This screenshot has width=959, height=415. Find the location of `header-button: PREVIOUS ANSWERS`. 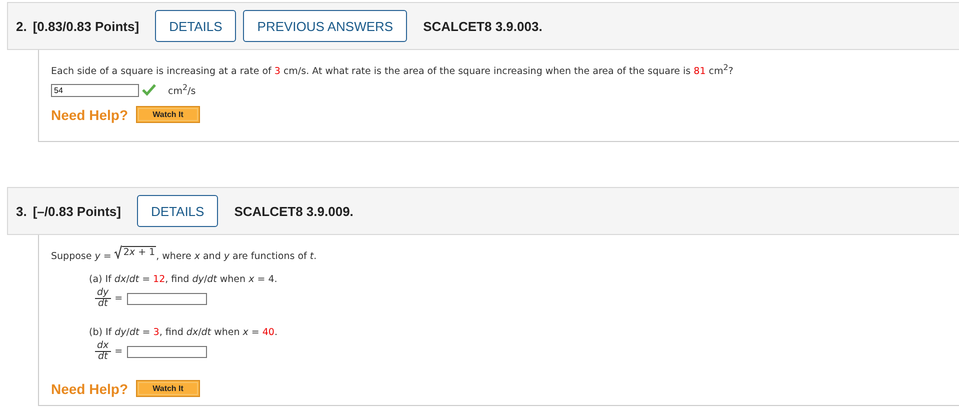

header-button: PREVIOUS ANSWERS is located at coordinates (325, 26).